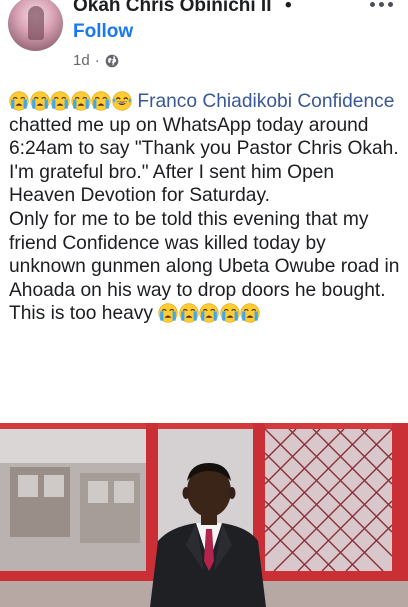  Describe the element at coordinates (382, 7) in the screenshot. I see `more-options-icon` at that location.